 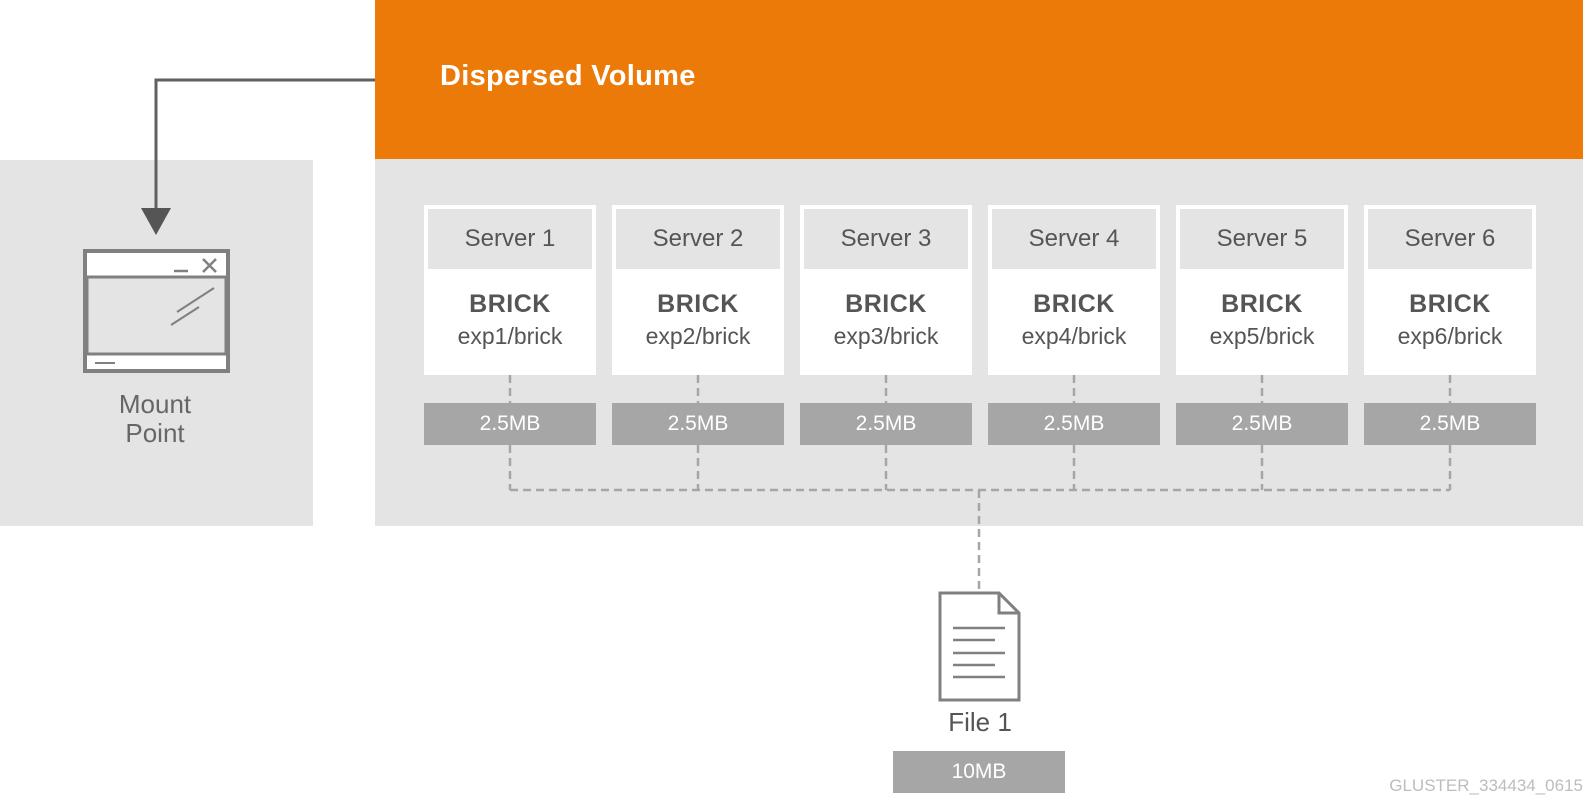 I want to click on server-name: Server 4, so click(x=1074, y=239).